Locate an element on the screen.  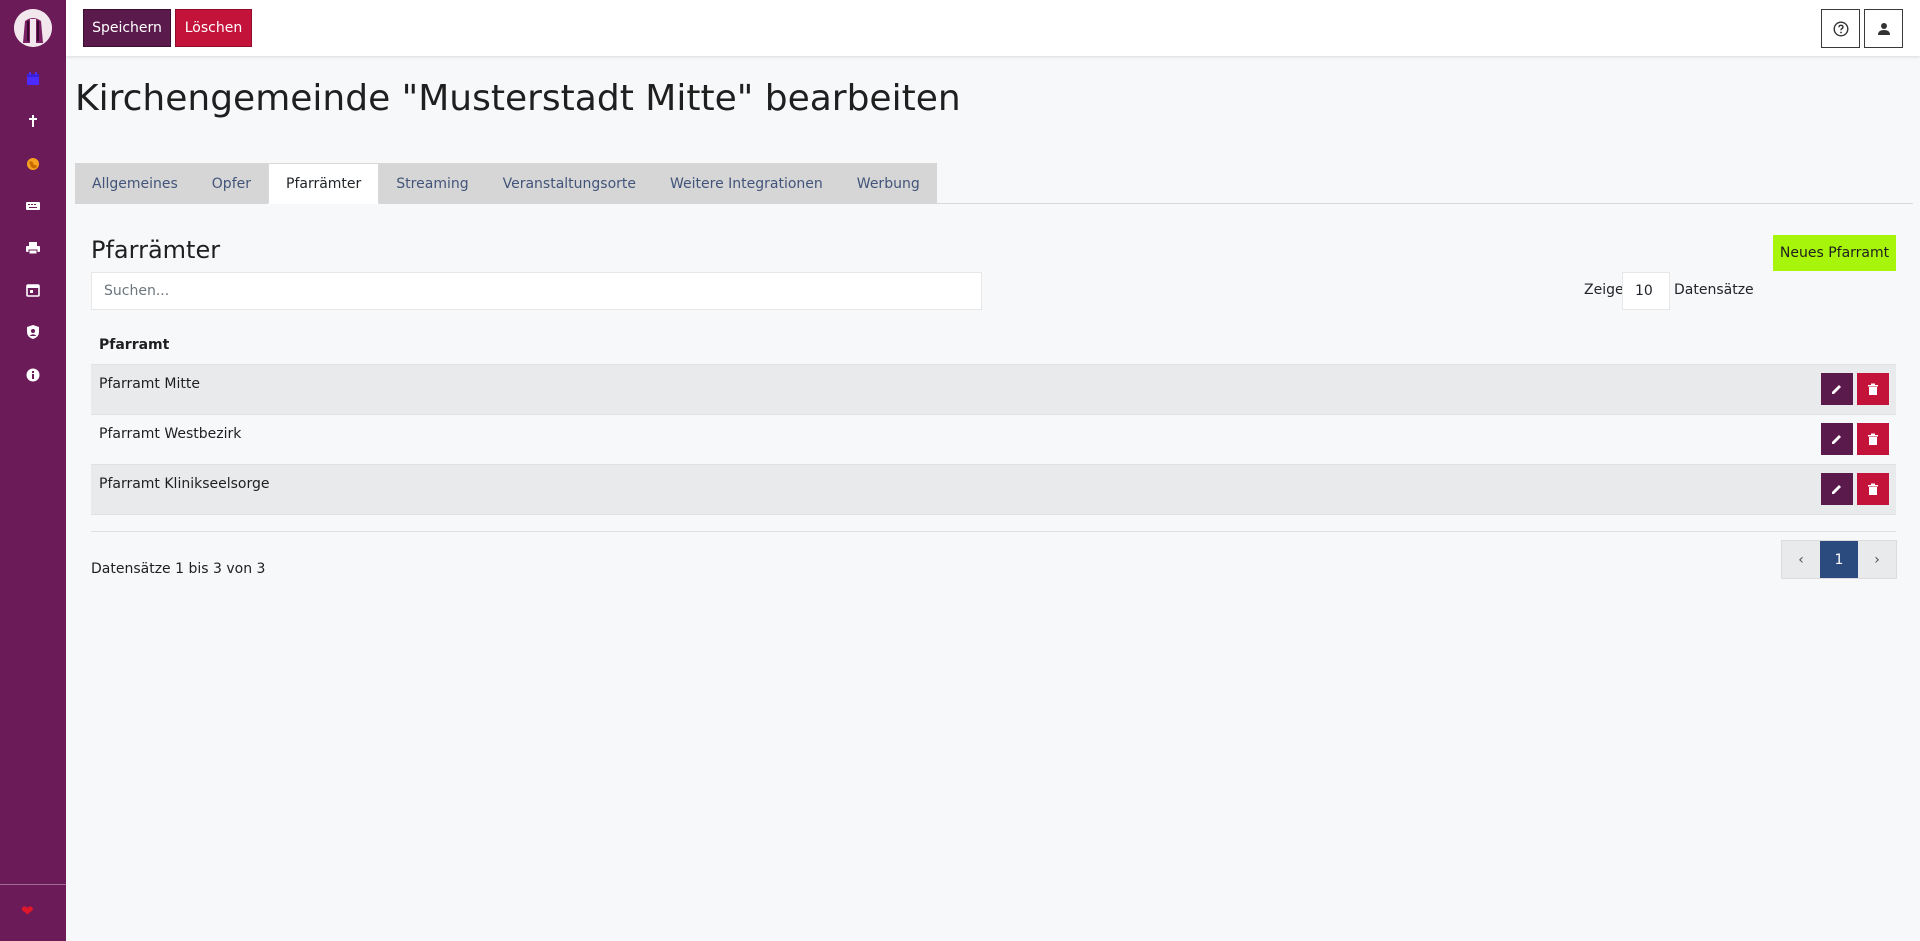
row-name: Pfarramt Westbezirk is located at coordinates (170, 434).